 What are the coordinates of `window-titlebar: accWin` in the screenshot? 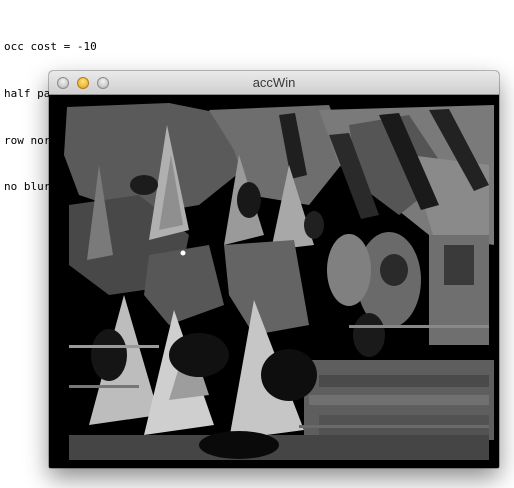 It's located at (274, 83).